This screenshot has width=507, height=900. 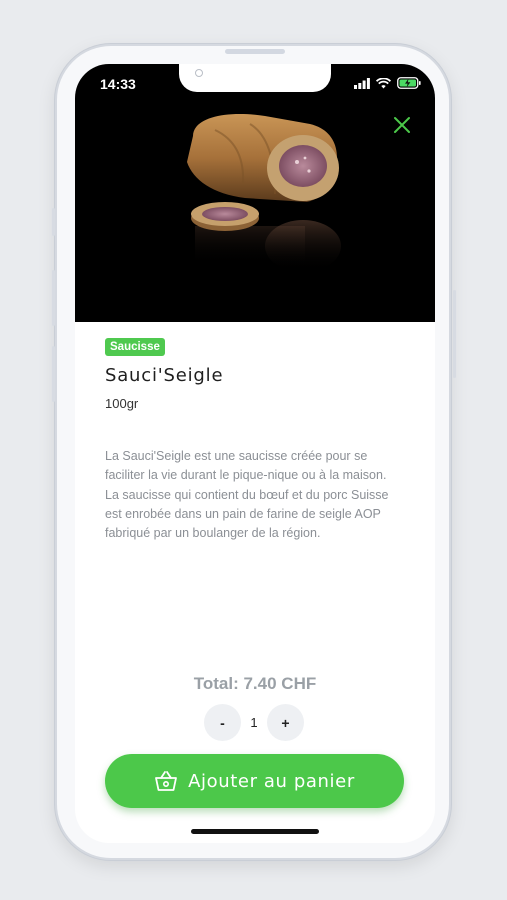 I want to click on wifi-icon, so click(x=383, y=82).